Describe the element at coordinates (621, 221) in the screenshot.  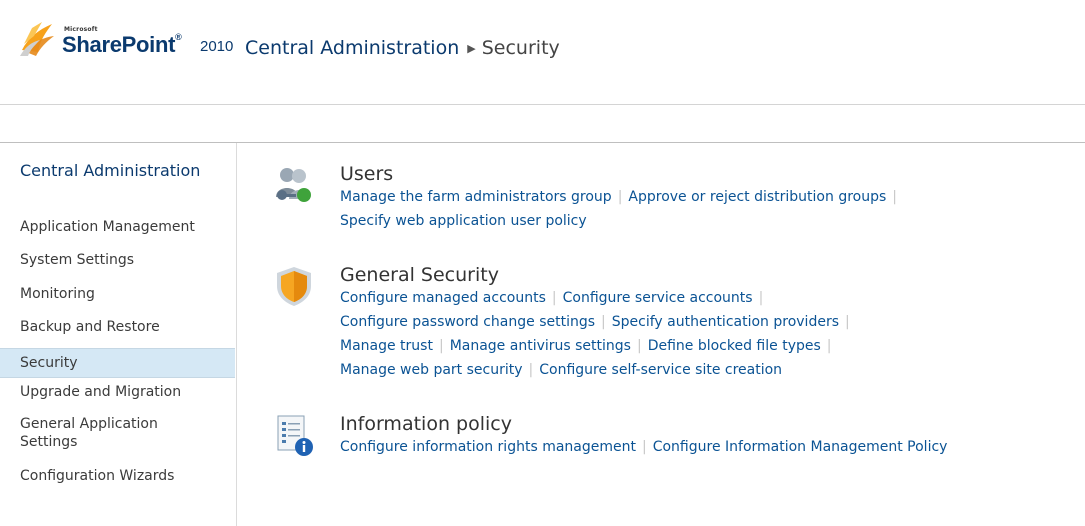
I see `link-row: Specify web application user policy` at that location.